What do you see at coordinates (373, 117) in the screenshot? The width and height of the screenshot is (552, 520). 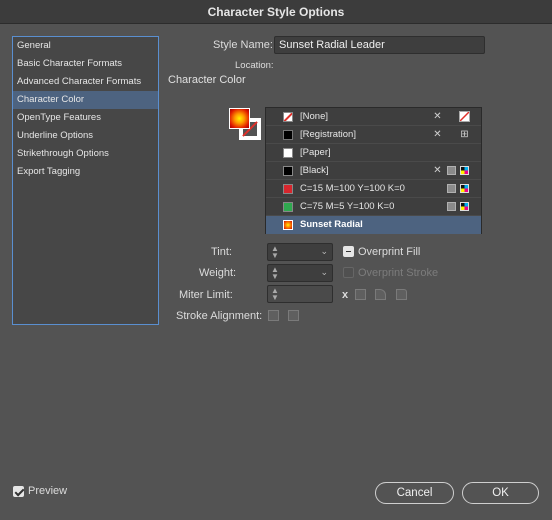 I see `swatch-row-none: [None] ✕` at bounding box center [373, 117].